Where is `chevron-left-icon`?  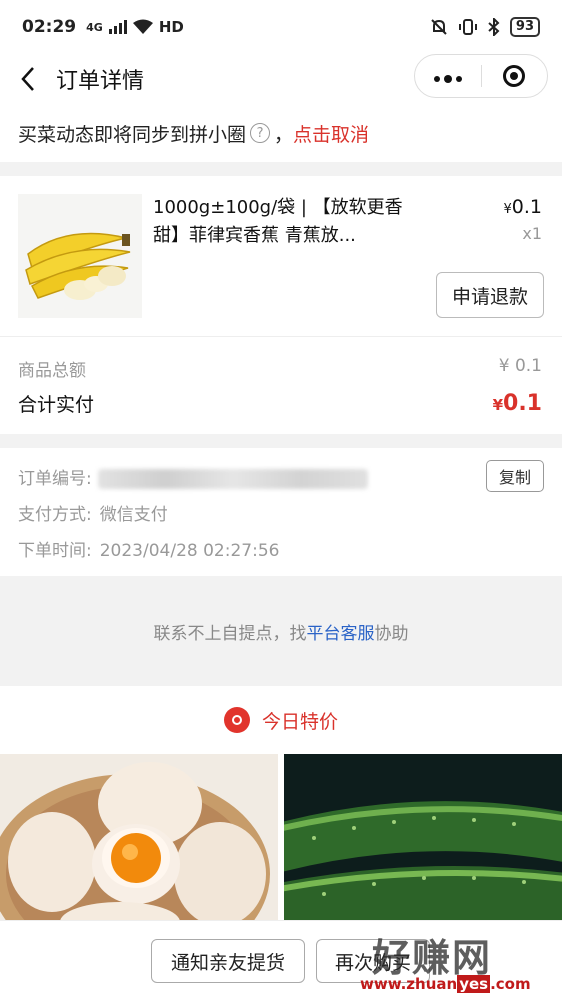
chevron-left-icon is located at coordinates (27, 79).